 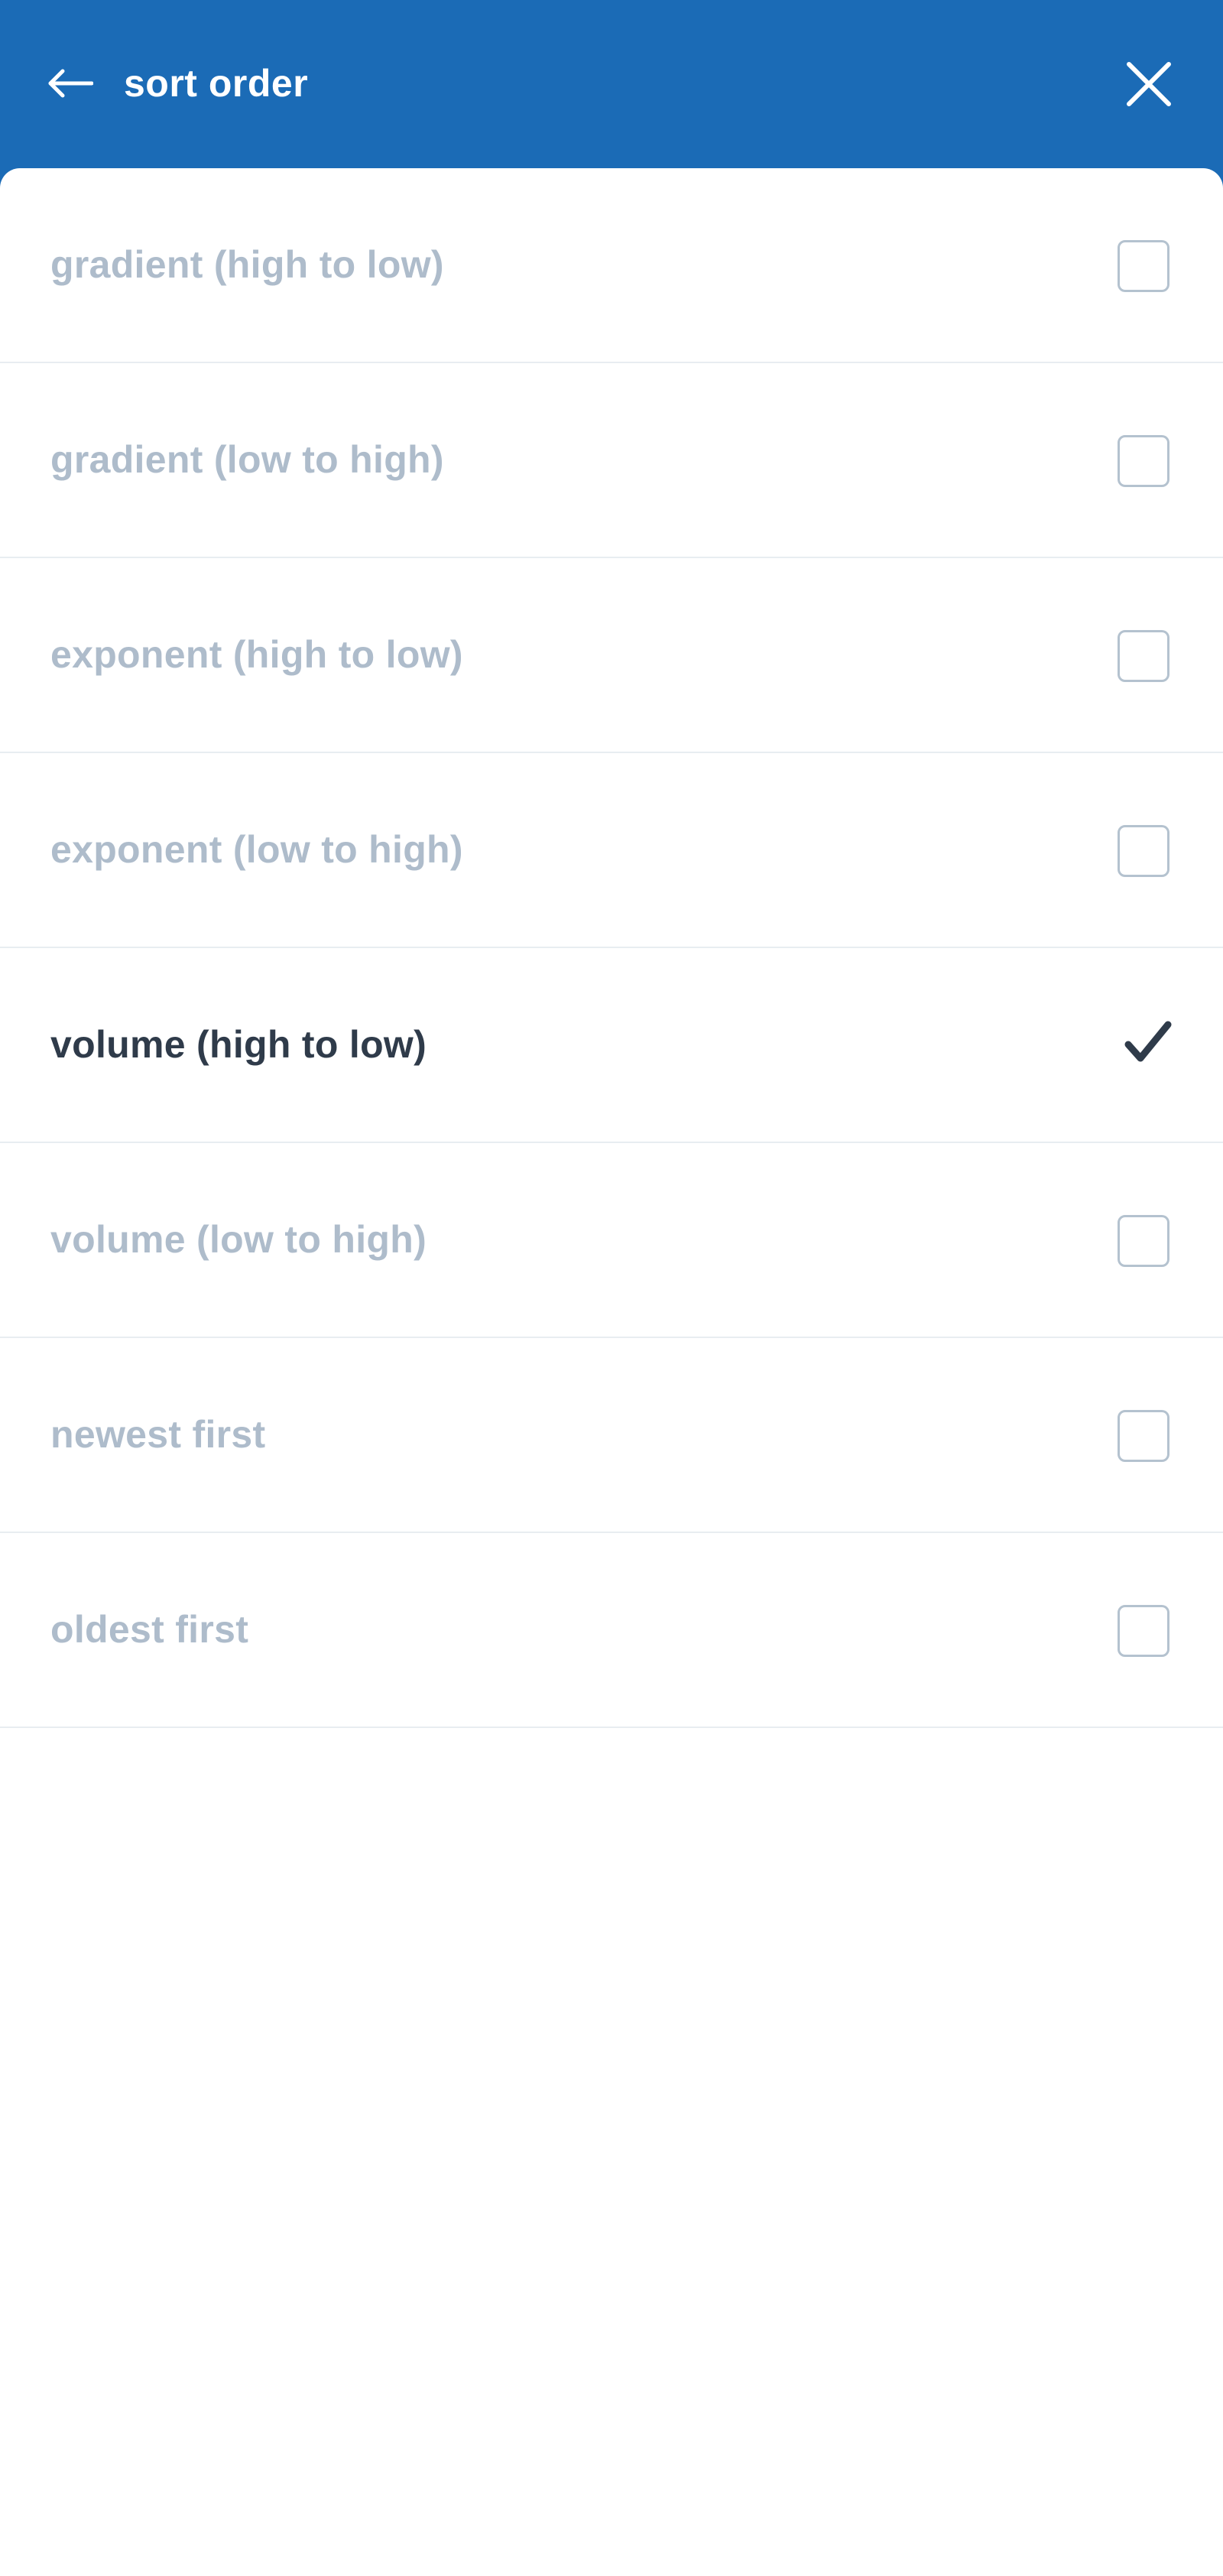 What do you see at coordinates (611, 1046) in the screenshot?
I see `sort-option-volume-high-to-low: volume (high to low)` at bounding box center [611, 1046].